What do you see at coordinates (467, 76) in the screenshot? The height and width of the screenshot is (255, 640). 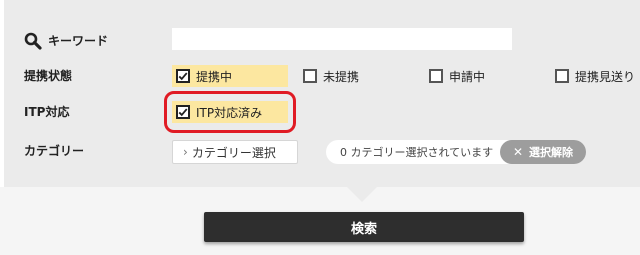 I see `status-option-label: 申請中` at bounding box center [467, 76].